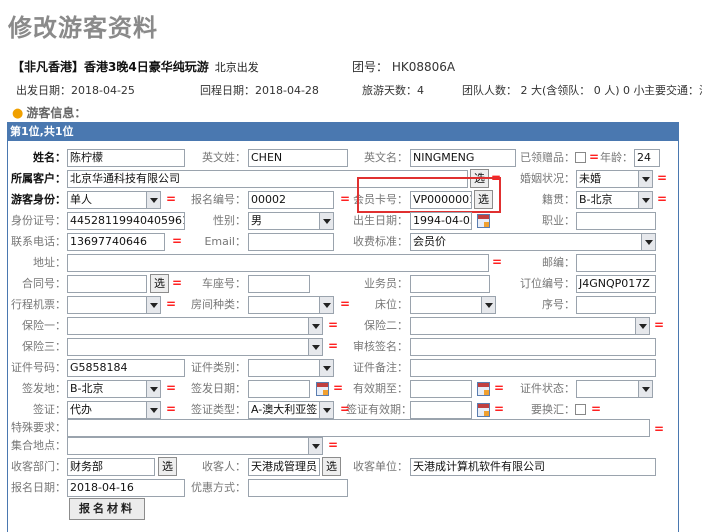 The image size is (702, 532). What do you see at coordinates (126, 368) in the screenshot?
I see `cert-no-input: G5858184` at bounding box center [126, 368].